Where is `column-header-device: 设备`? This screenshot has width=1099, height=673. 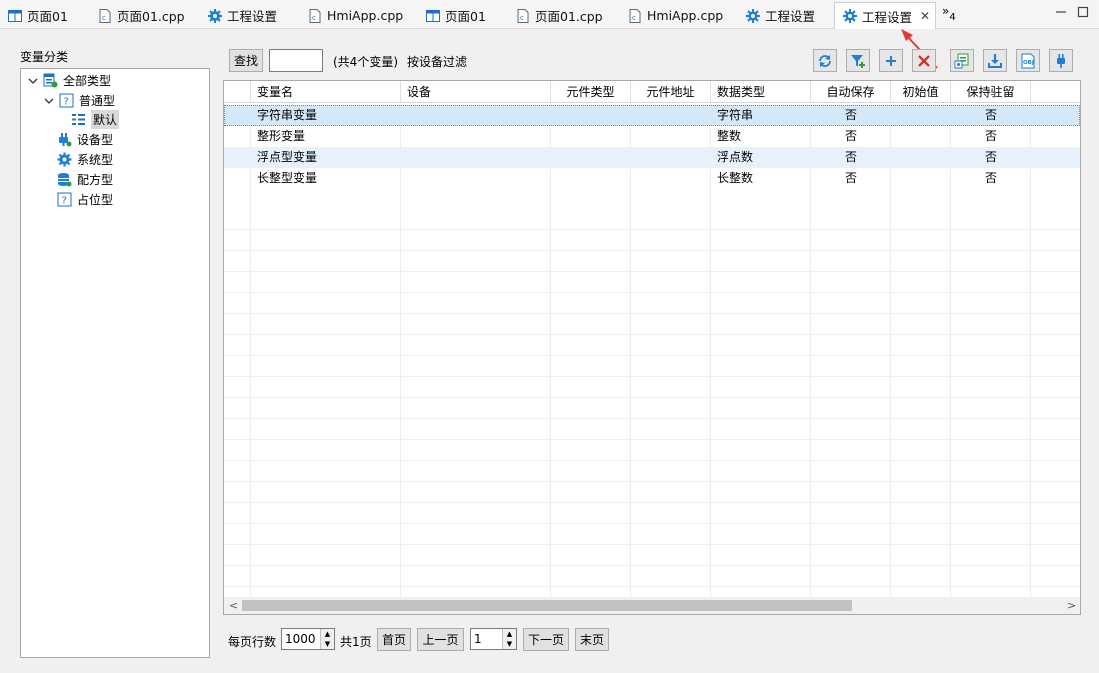 column-header-device: 设备 is located at coordinates (476, 92).